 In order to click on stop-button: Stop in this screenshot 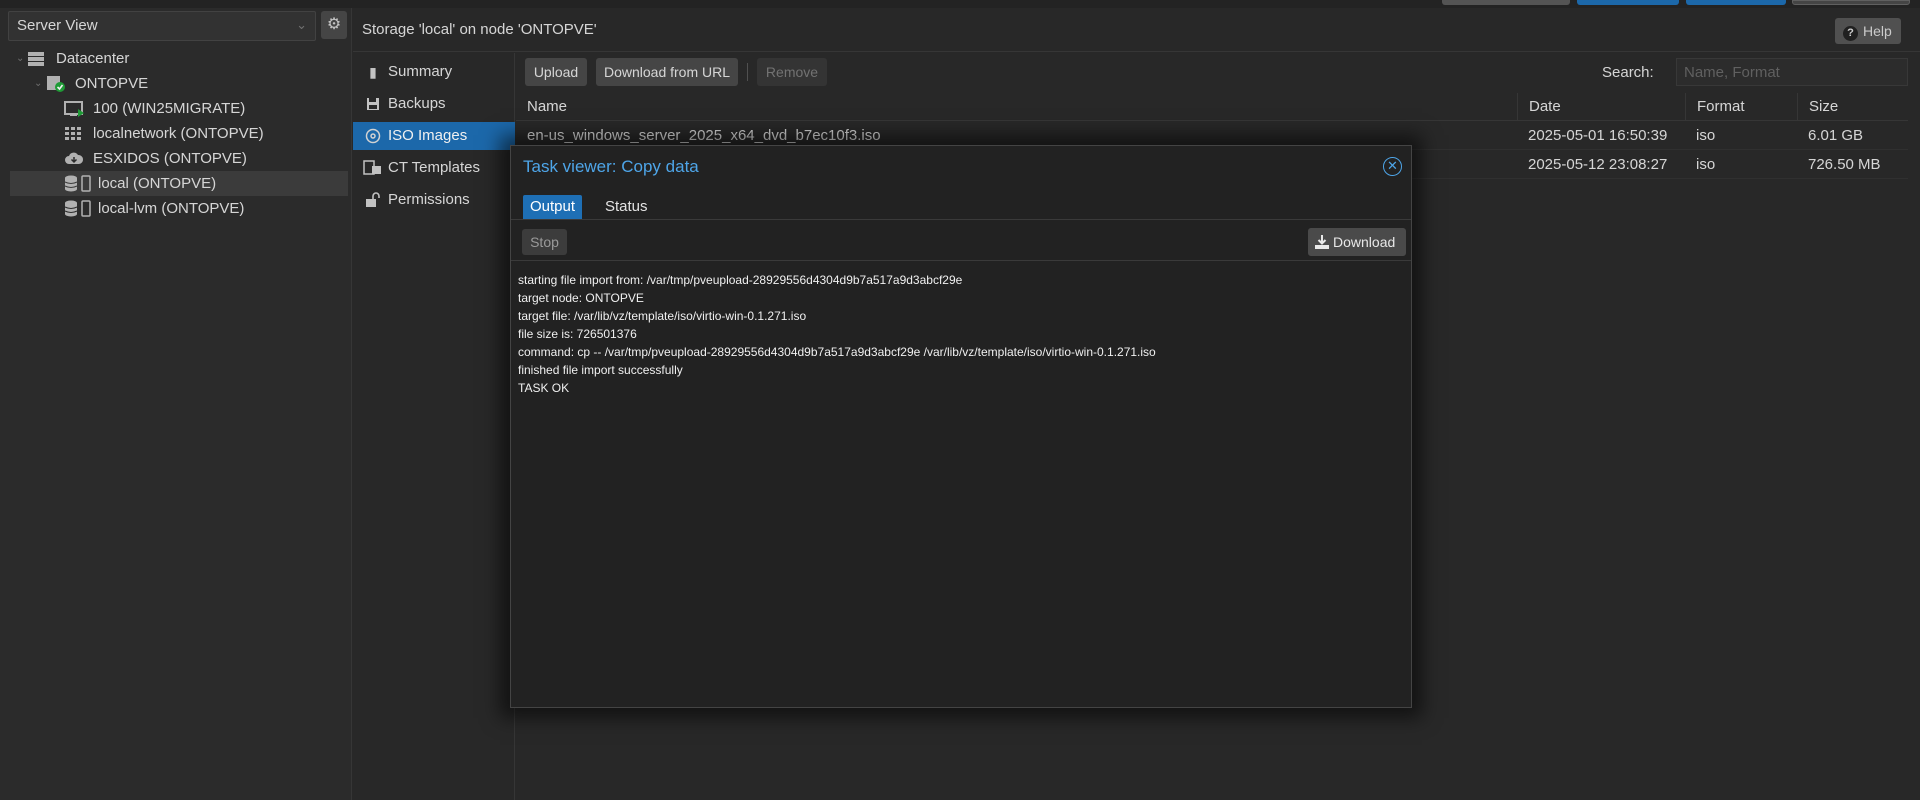, I will do `click(544, 242)`.